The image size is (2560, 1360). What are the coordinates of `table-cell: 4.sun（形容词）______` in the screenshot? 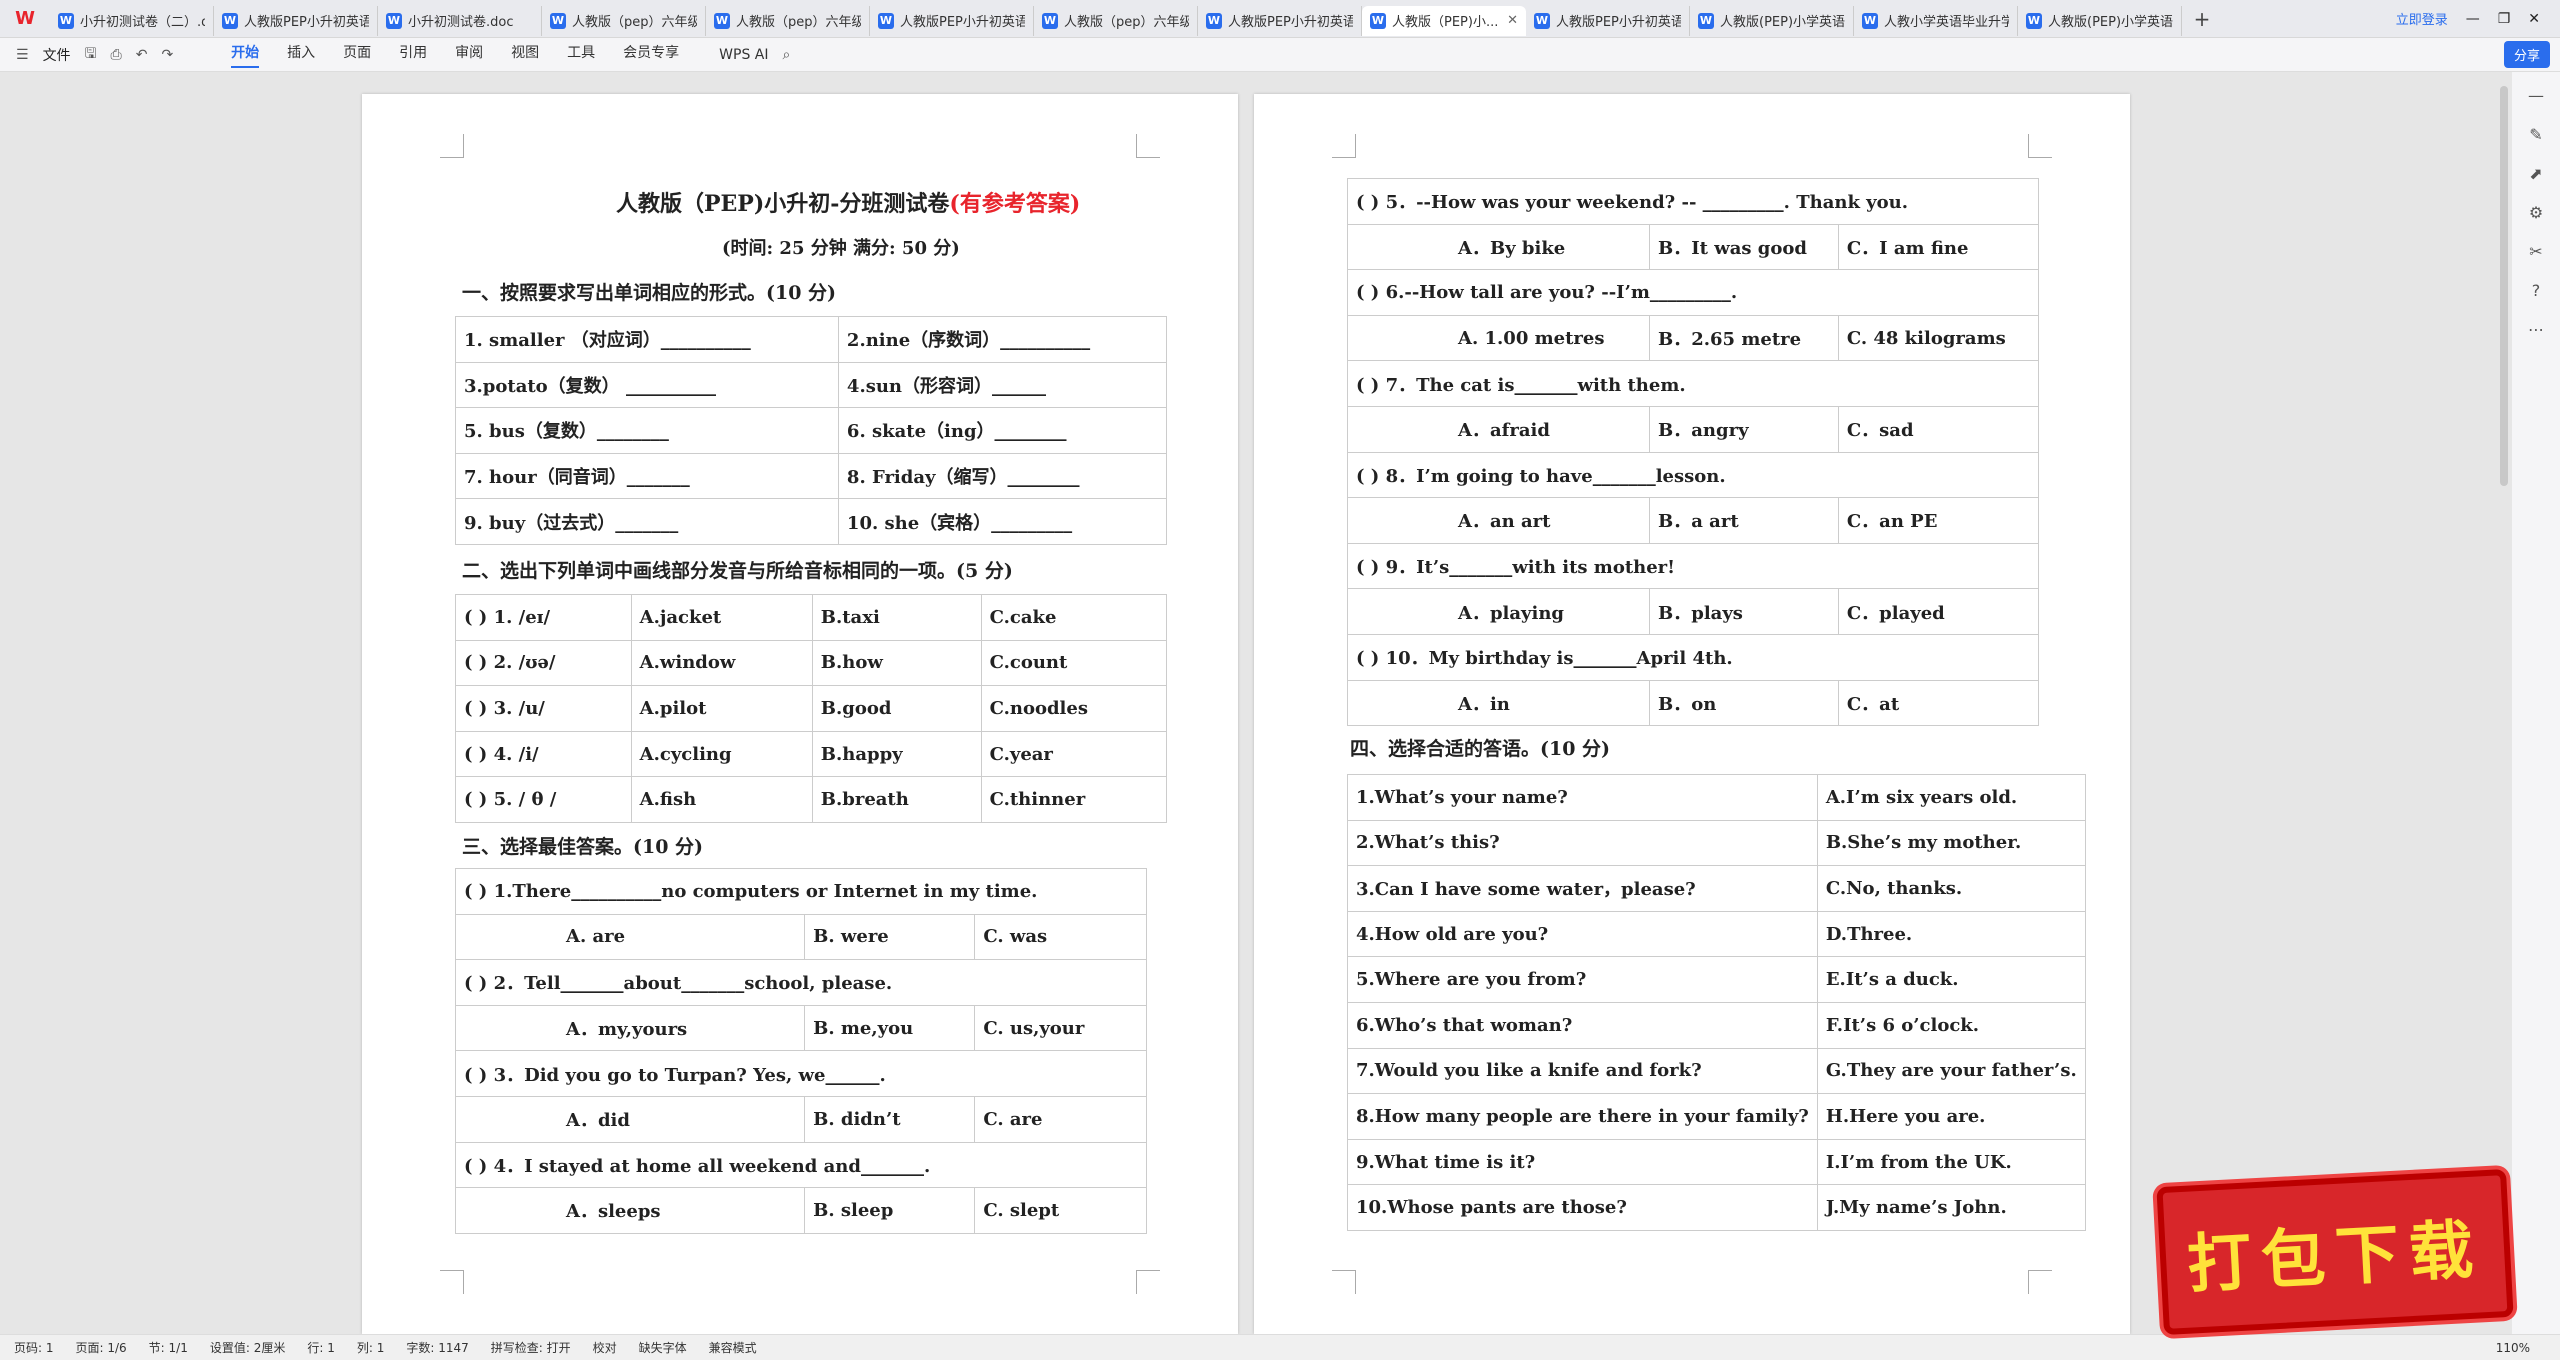 It's located at (1002, 385).